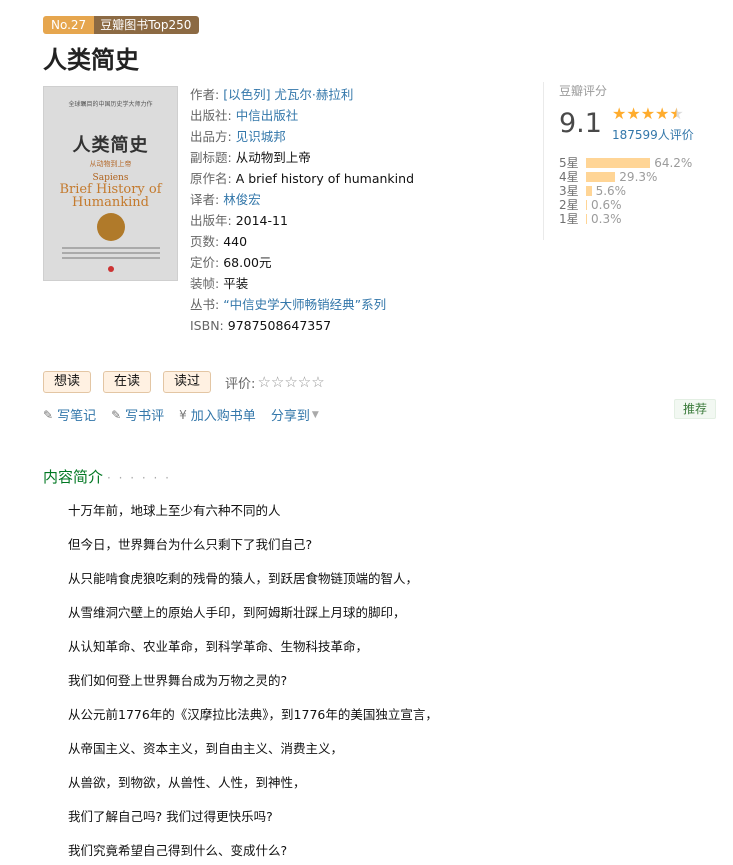  I want to click on info-row: 定价: 68.00元, so click(355, 262).